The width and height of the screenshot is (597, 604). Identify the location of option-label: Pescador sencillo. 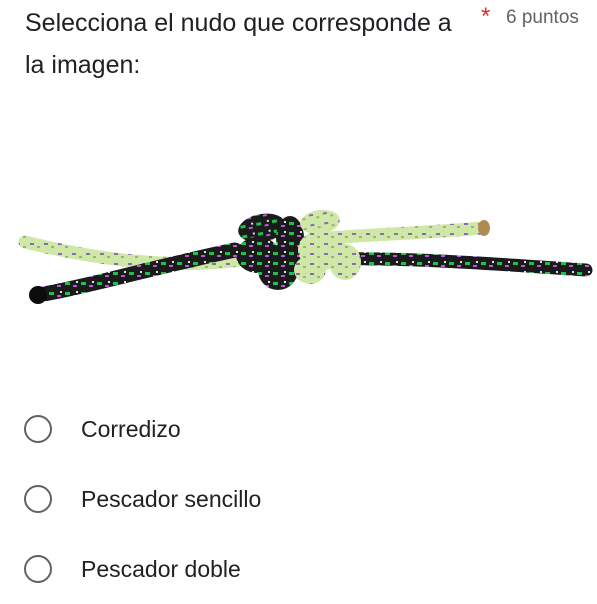
(171, 498).